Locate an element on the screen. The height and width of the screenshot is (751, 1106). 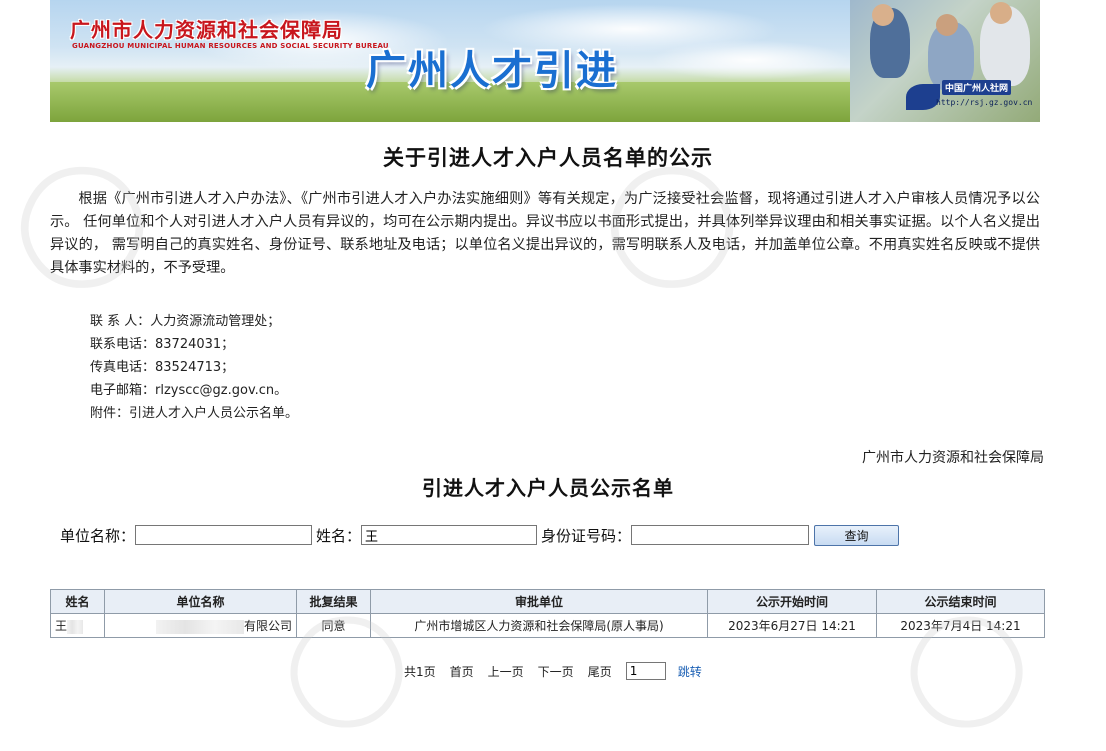
cell-start-time: 2023年6月27日 14:21 is located at coordinates (792, 625).